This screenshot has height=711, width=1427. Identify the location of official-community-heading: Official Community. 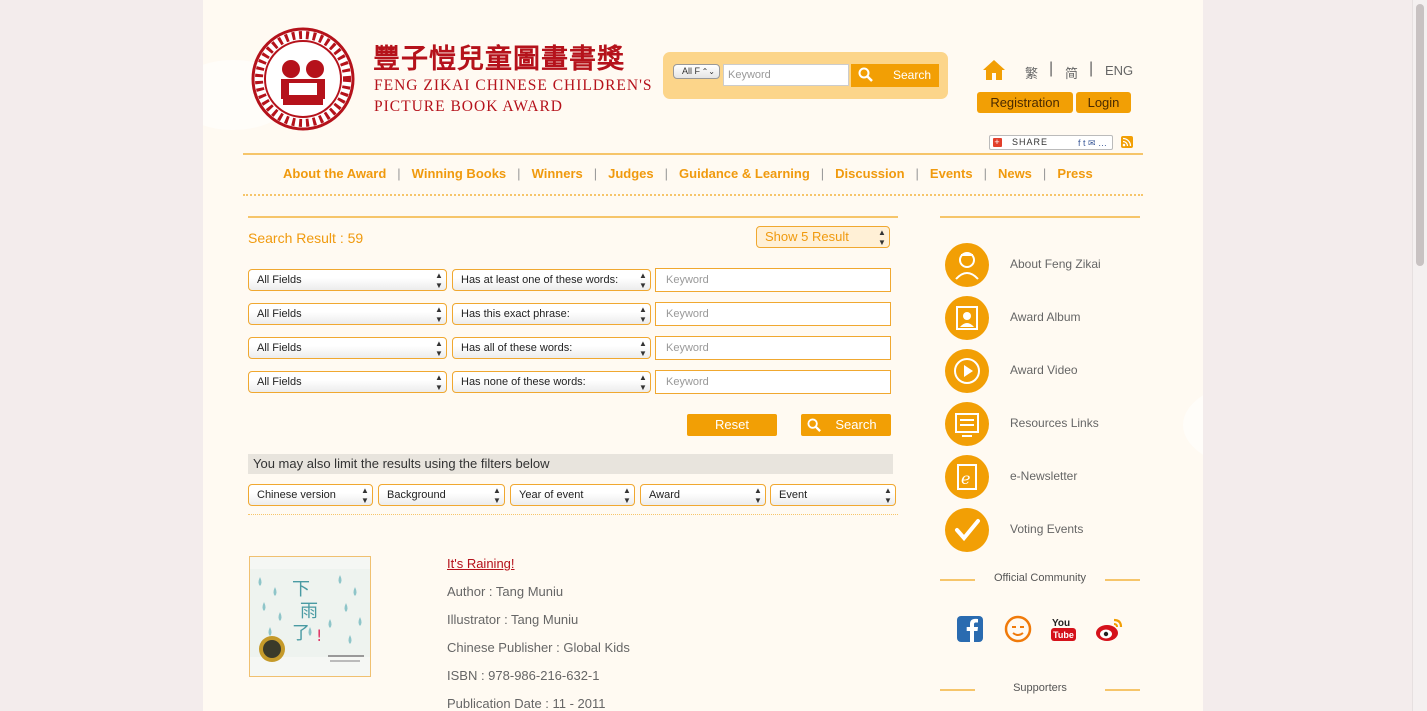
(1040, 578).